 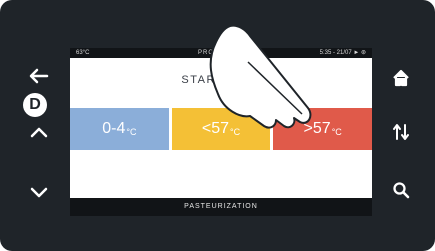 What do you see at coordinates (363, 53) in the screenshot?
I see `wifi-icon: ⊛` at bounding box center [363, 53].